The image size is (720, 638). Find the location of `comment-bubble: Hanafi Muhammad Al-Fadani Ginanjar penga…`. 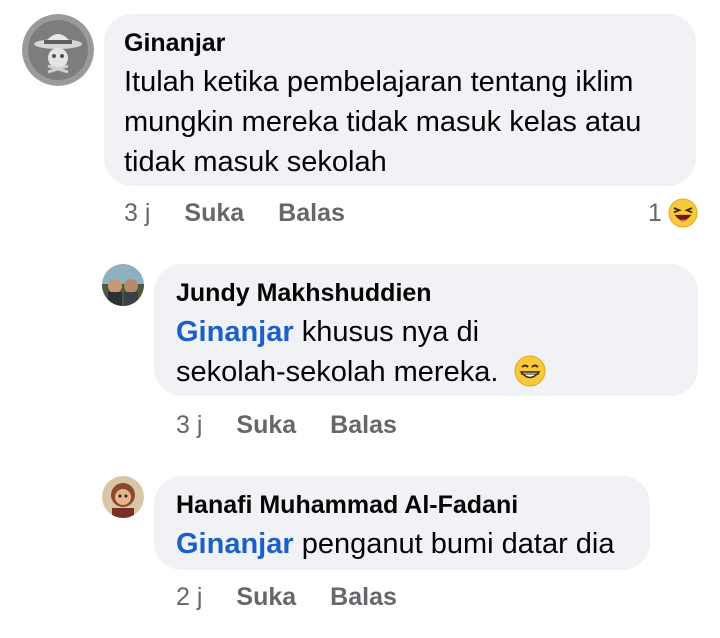

comment-bubble: Hanafi Muhammad Al-Fadani Ginanjar penga… is located at coordinates (402, 523).